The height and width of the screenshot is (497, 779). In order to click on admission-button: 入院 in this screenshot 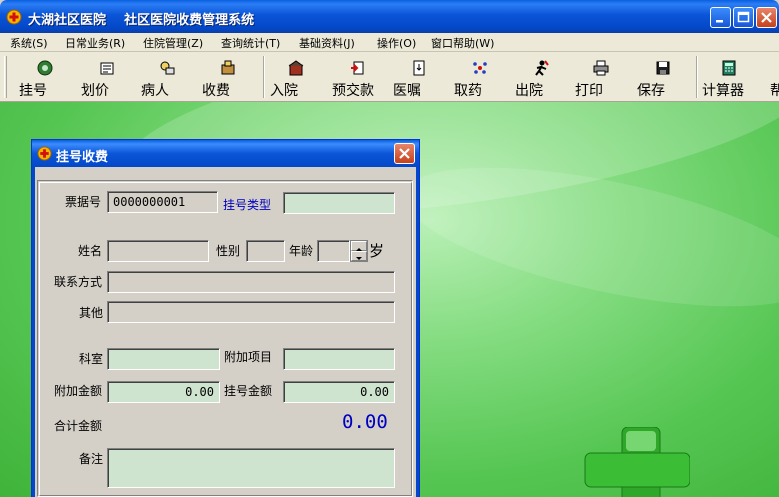, I will do `click(296, 77)`.